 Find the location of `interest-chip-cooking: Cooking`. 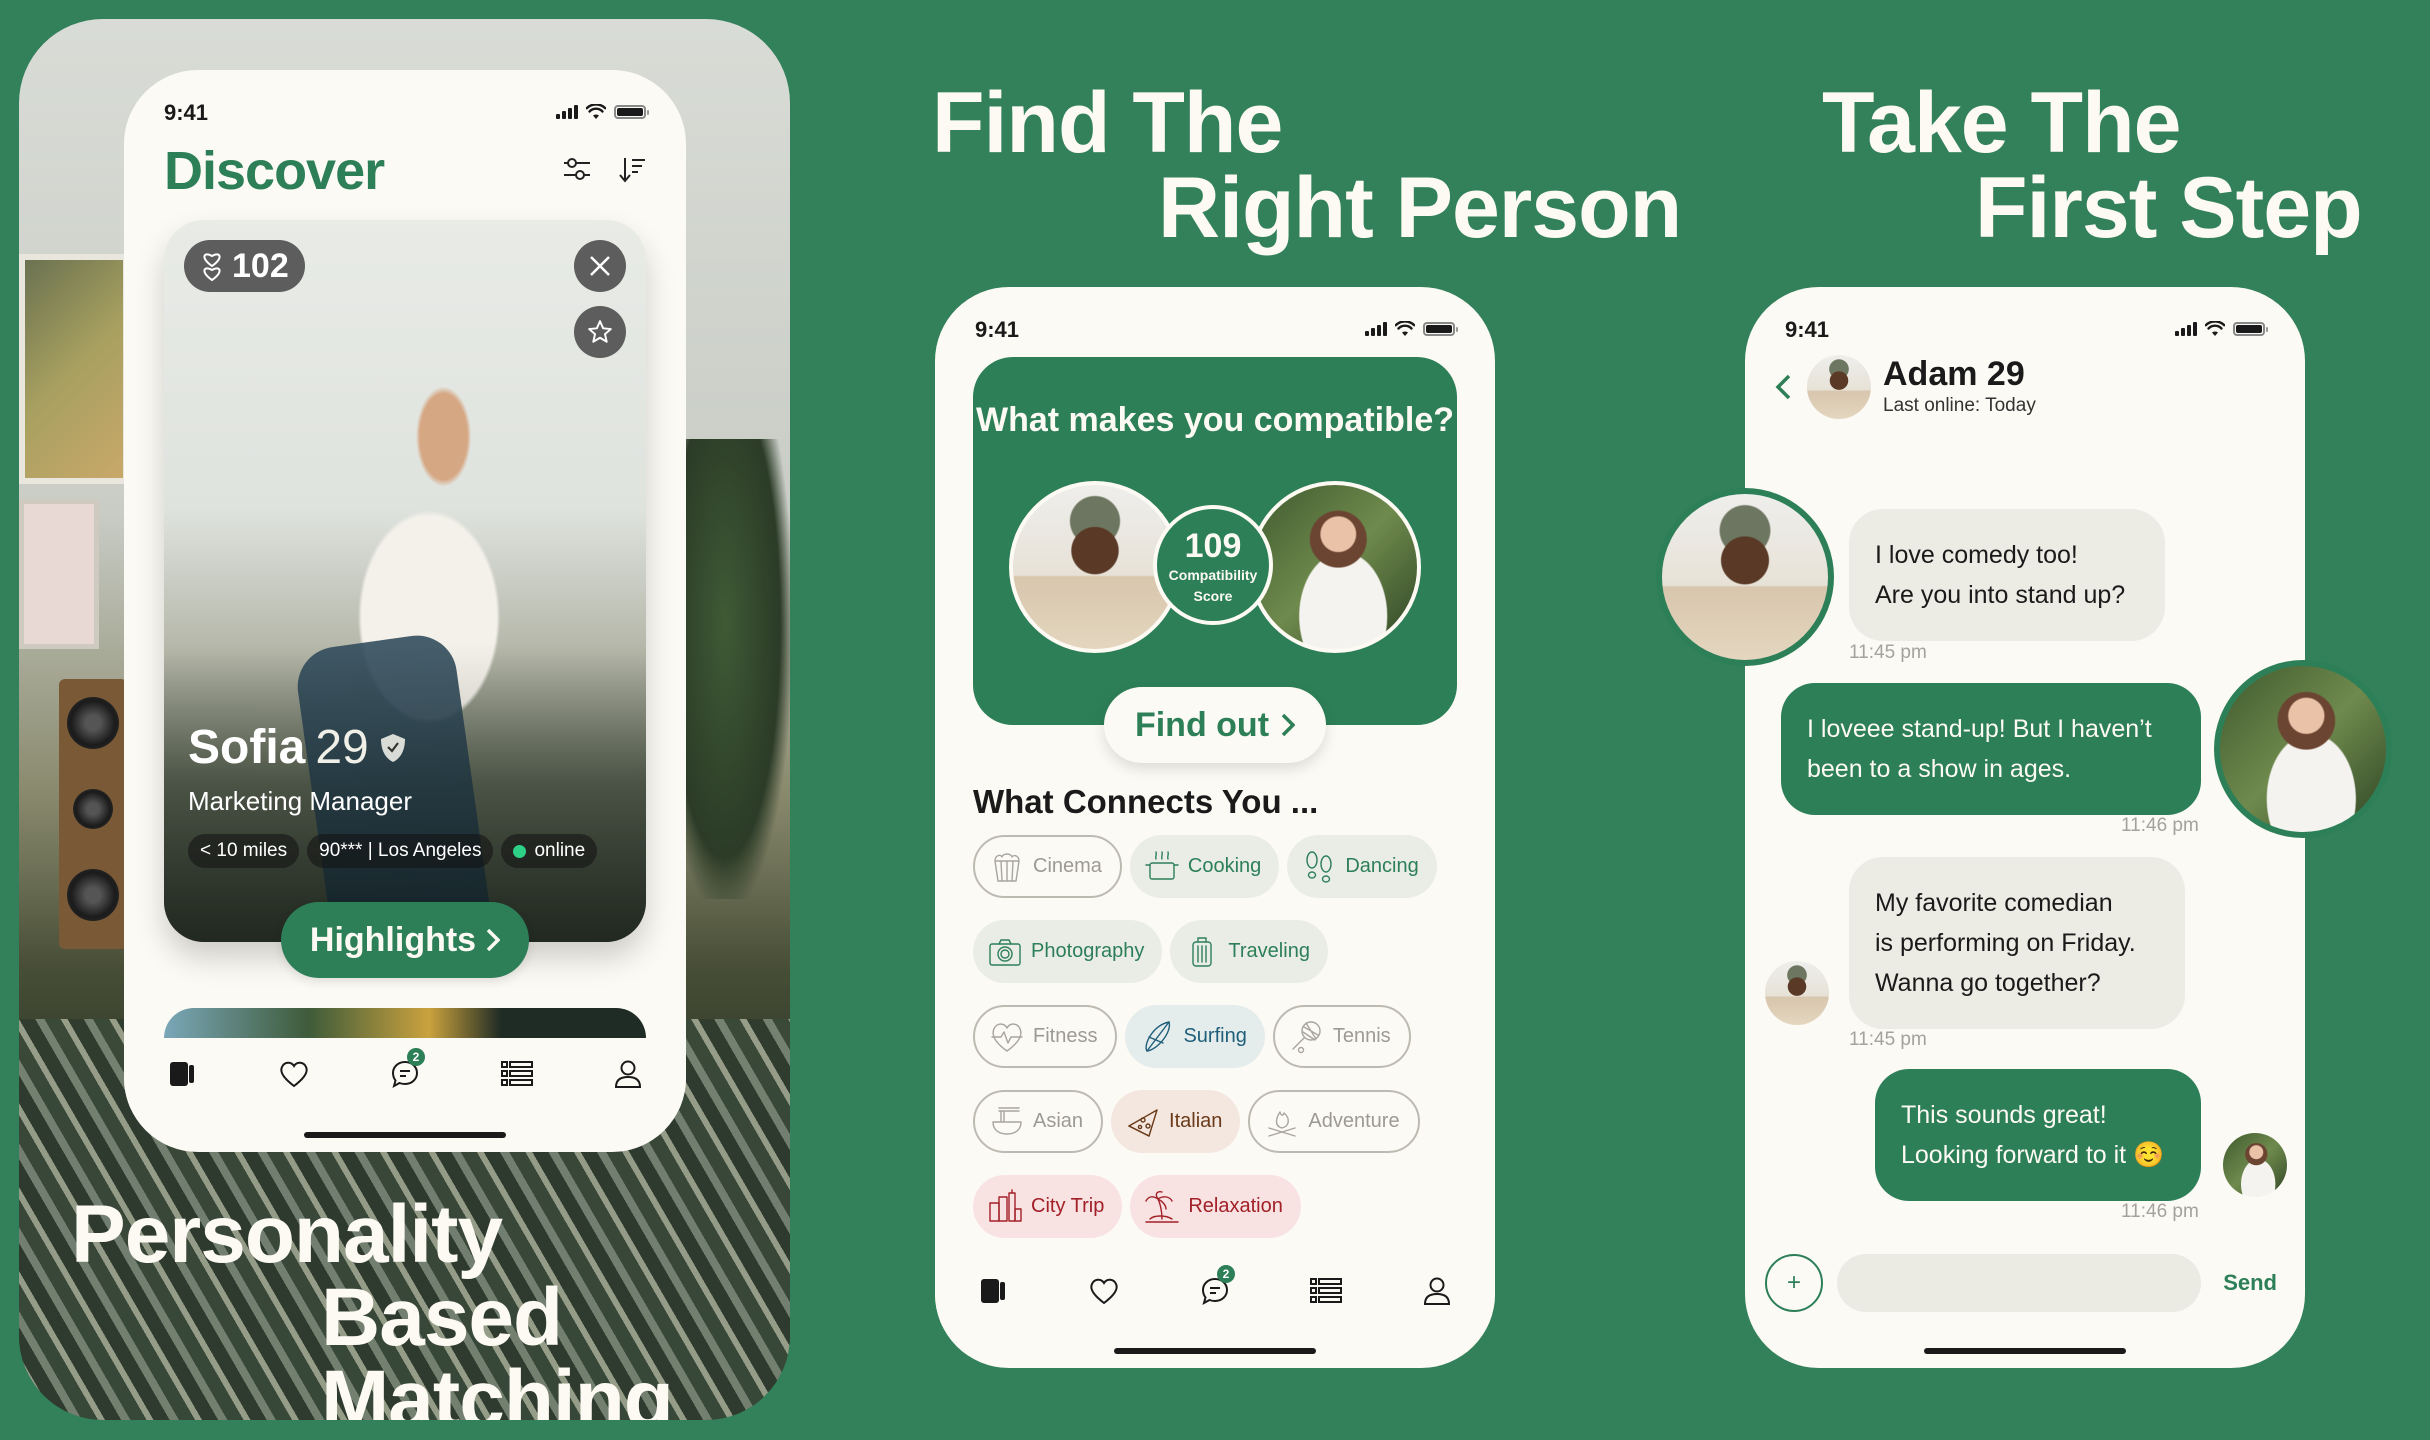

interest-chip-cooking: Cooking is located at coordinates (1204, 866).